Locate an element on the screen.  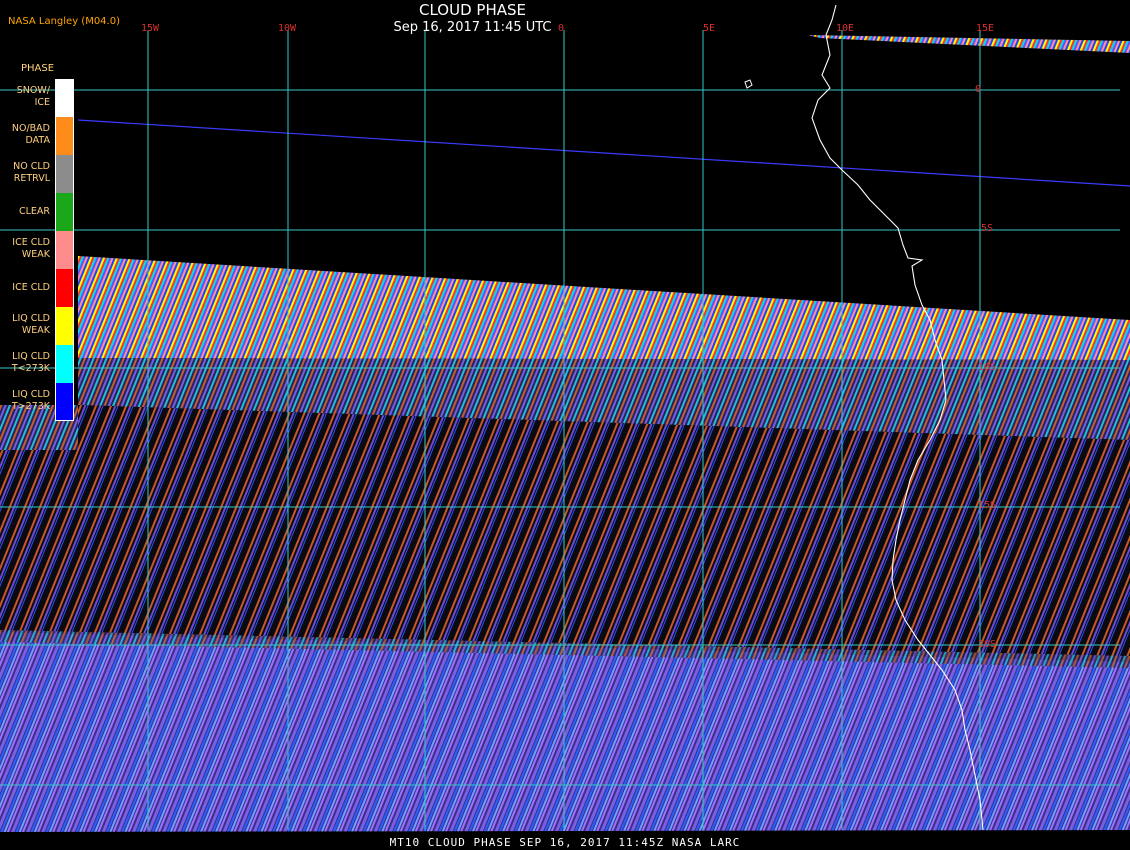
lon-label-10w: 10W is located at coordinates (287, 28).